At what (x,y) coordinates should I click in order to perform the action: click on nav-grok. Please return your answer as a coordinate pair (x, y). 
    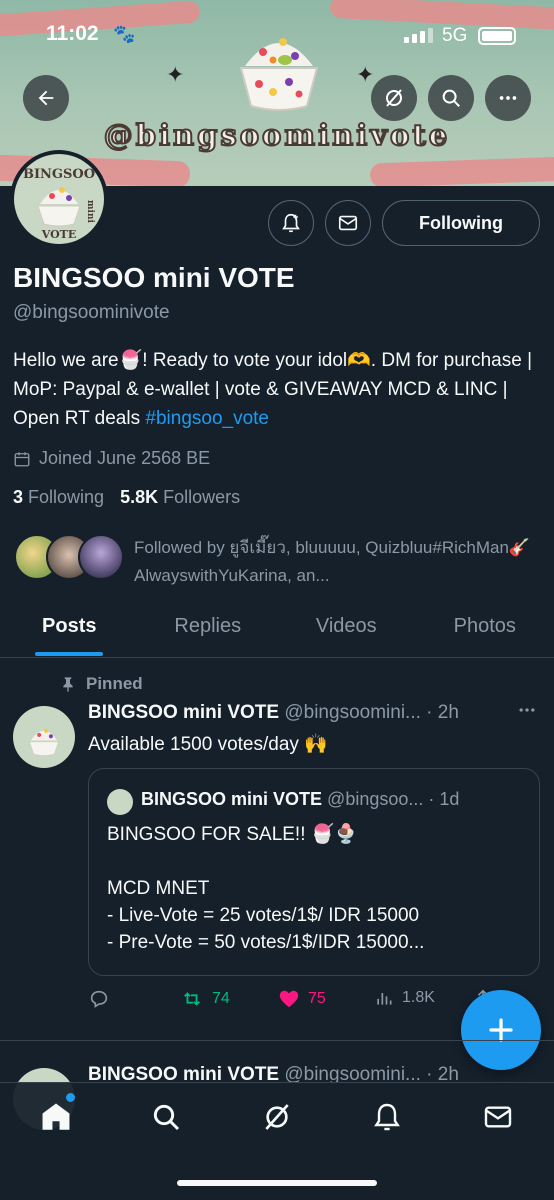
    Looking at the image, I should click on (277, 1117).